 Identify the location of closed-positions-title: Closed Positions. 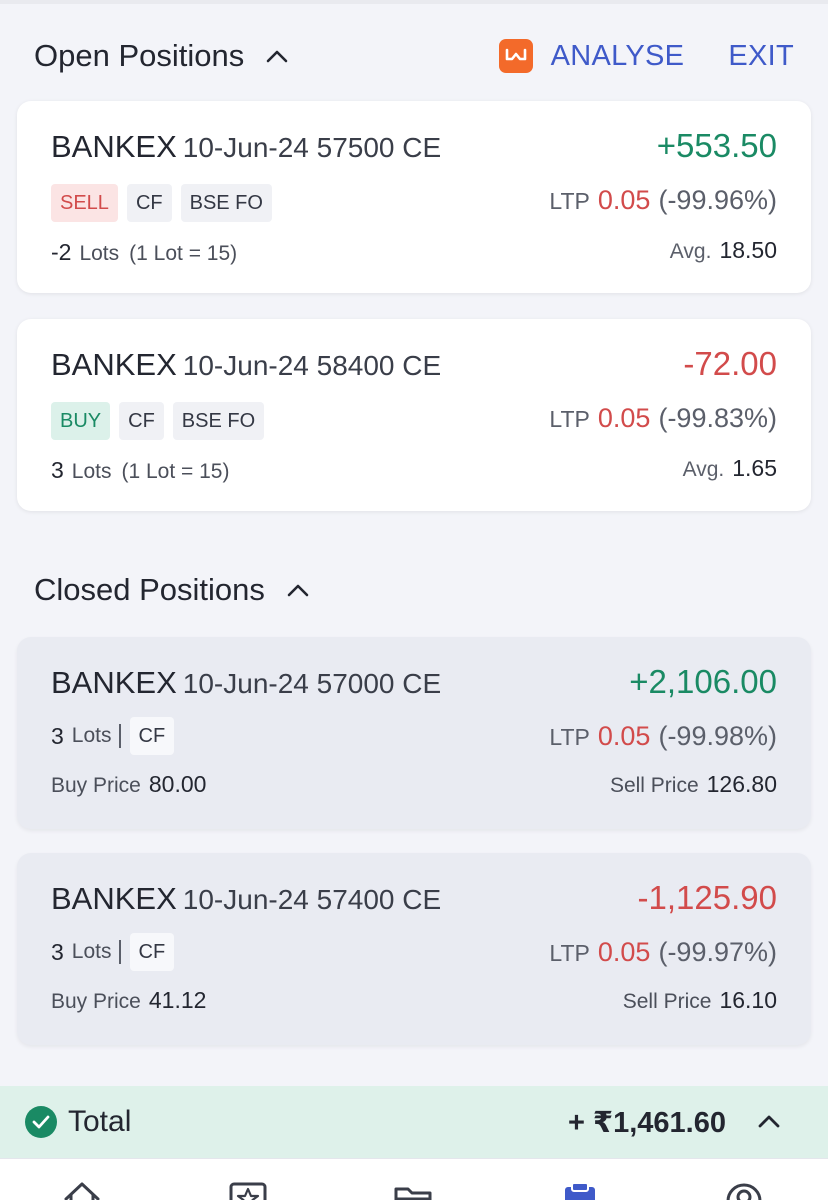
(149, 589).